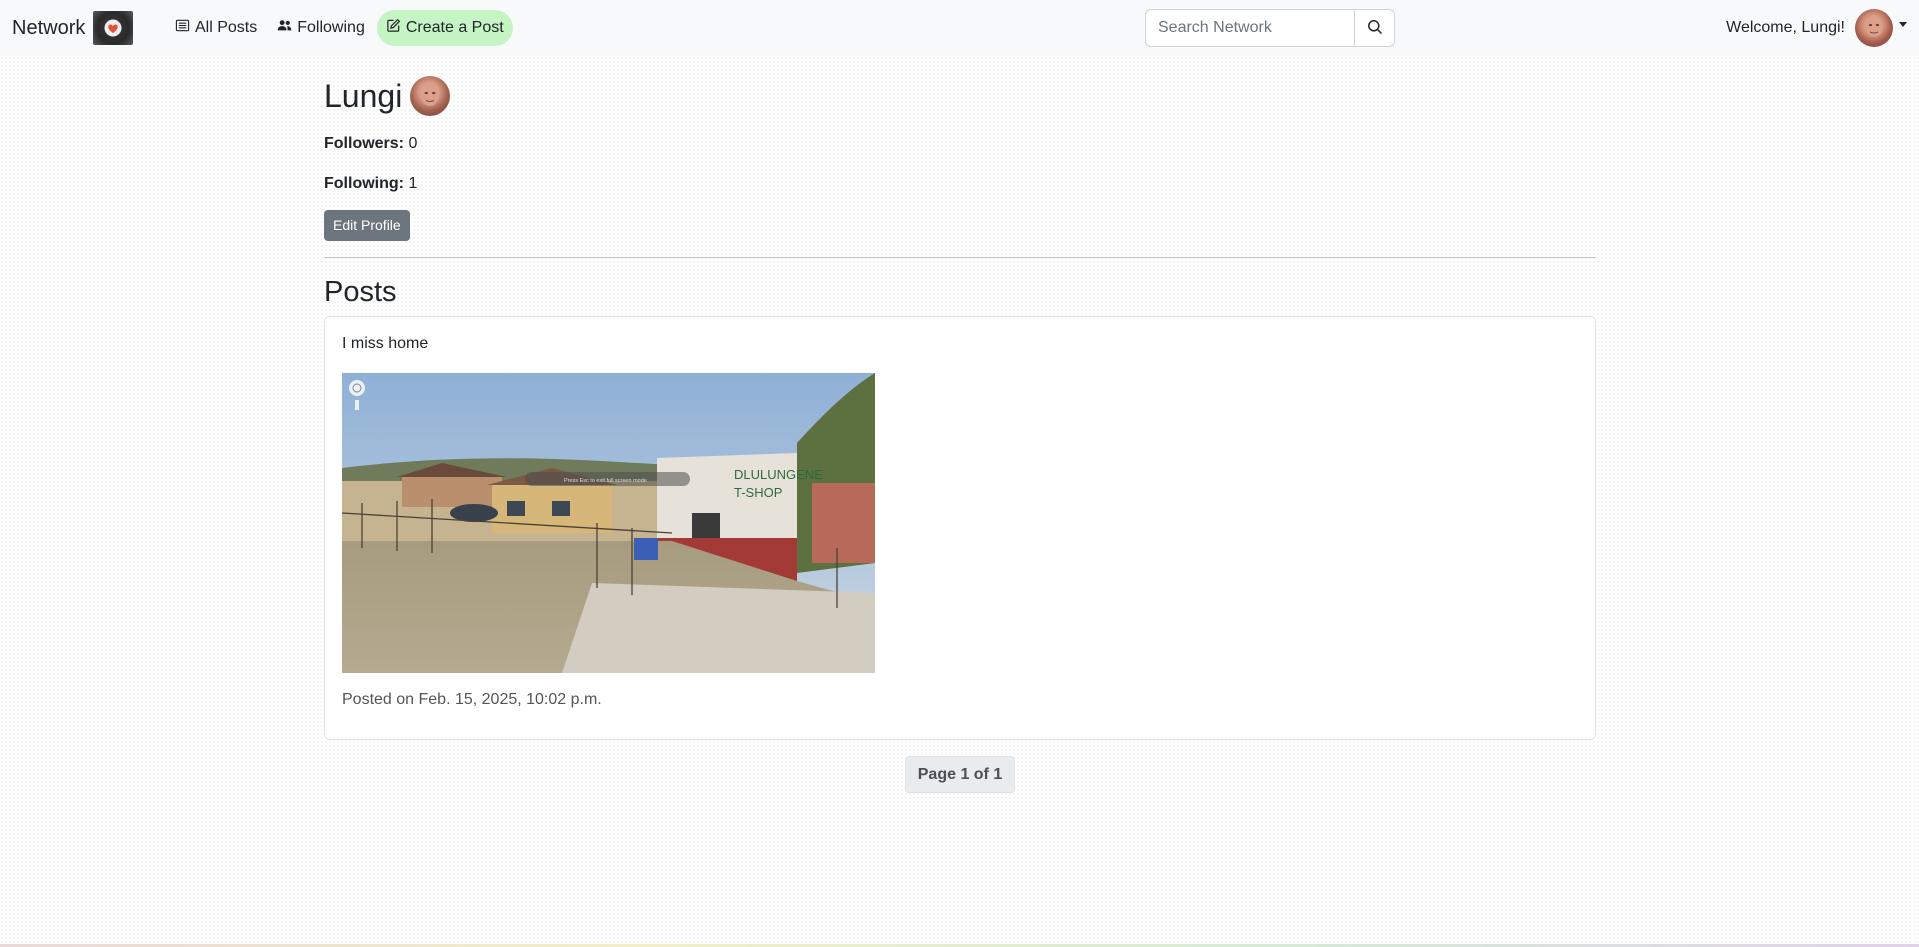  Describe the element at coordinates (363, 95) in the screenshot. I see `page-title: Lungi` at that location.